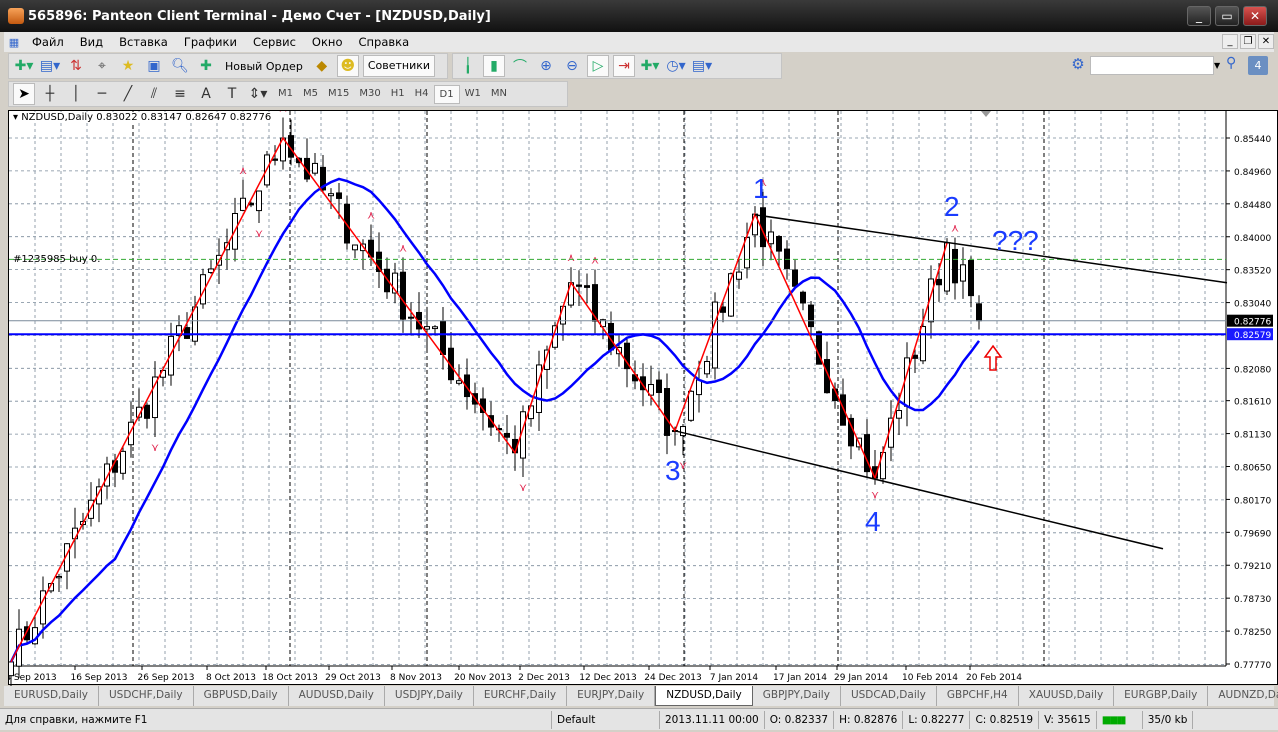 Image resolution: width=1278 pixels, height=732 pixels. Describe the element at coordinates (521, 696) in the screenshot. I see `chart-tab: EURCHF,Daily` at that location.